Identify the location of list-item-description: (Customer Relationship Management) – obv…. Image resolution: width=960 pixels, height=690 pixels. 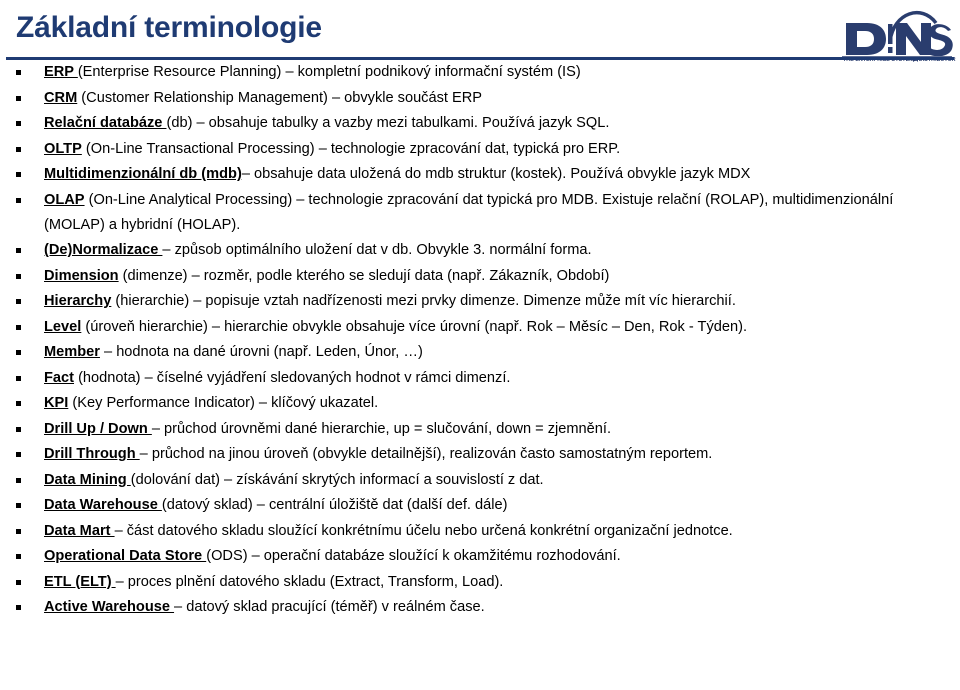
(280, 97).